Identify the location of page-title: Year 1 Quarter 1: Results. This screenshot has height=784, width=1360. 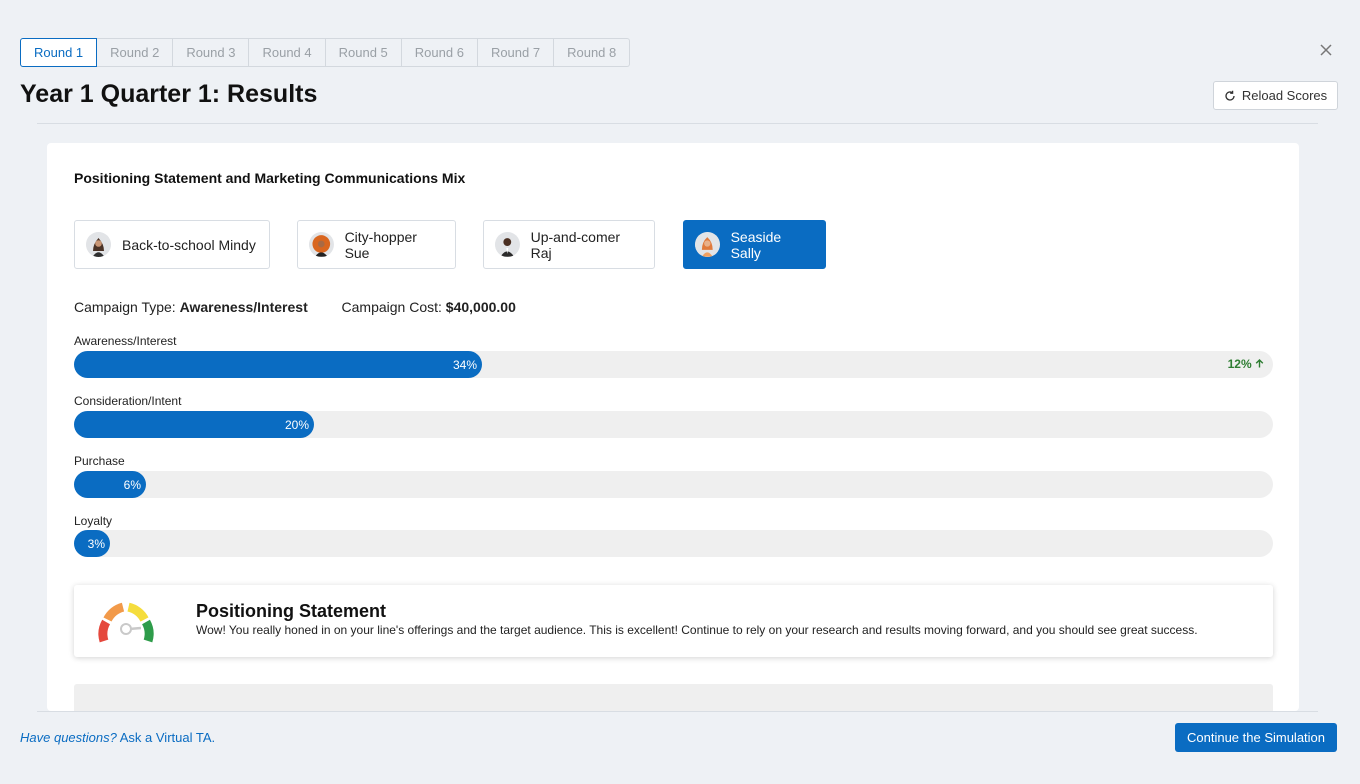
(169, 94).